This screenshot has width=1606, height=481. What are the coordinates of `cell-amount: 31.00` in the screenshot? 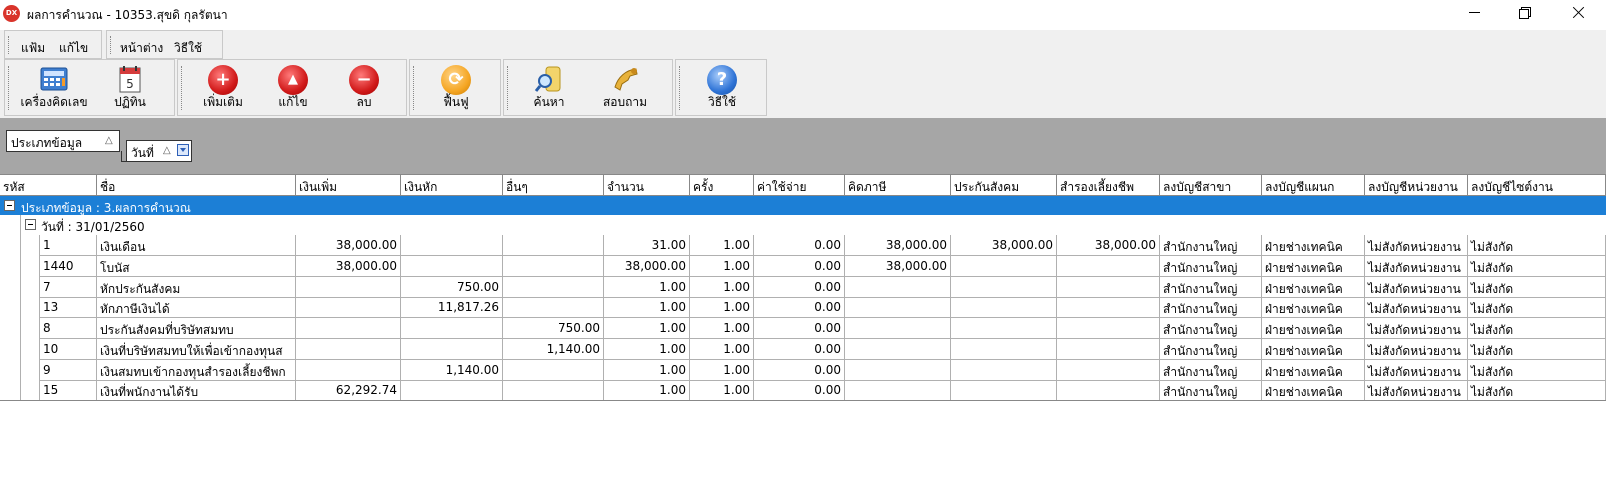 It's located at (647, 245).